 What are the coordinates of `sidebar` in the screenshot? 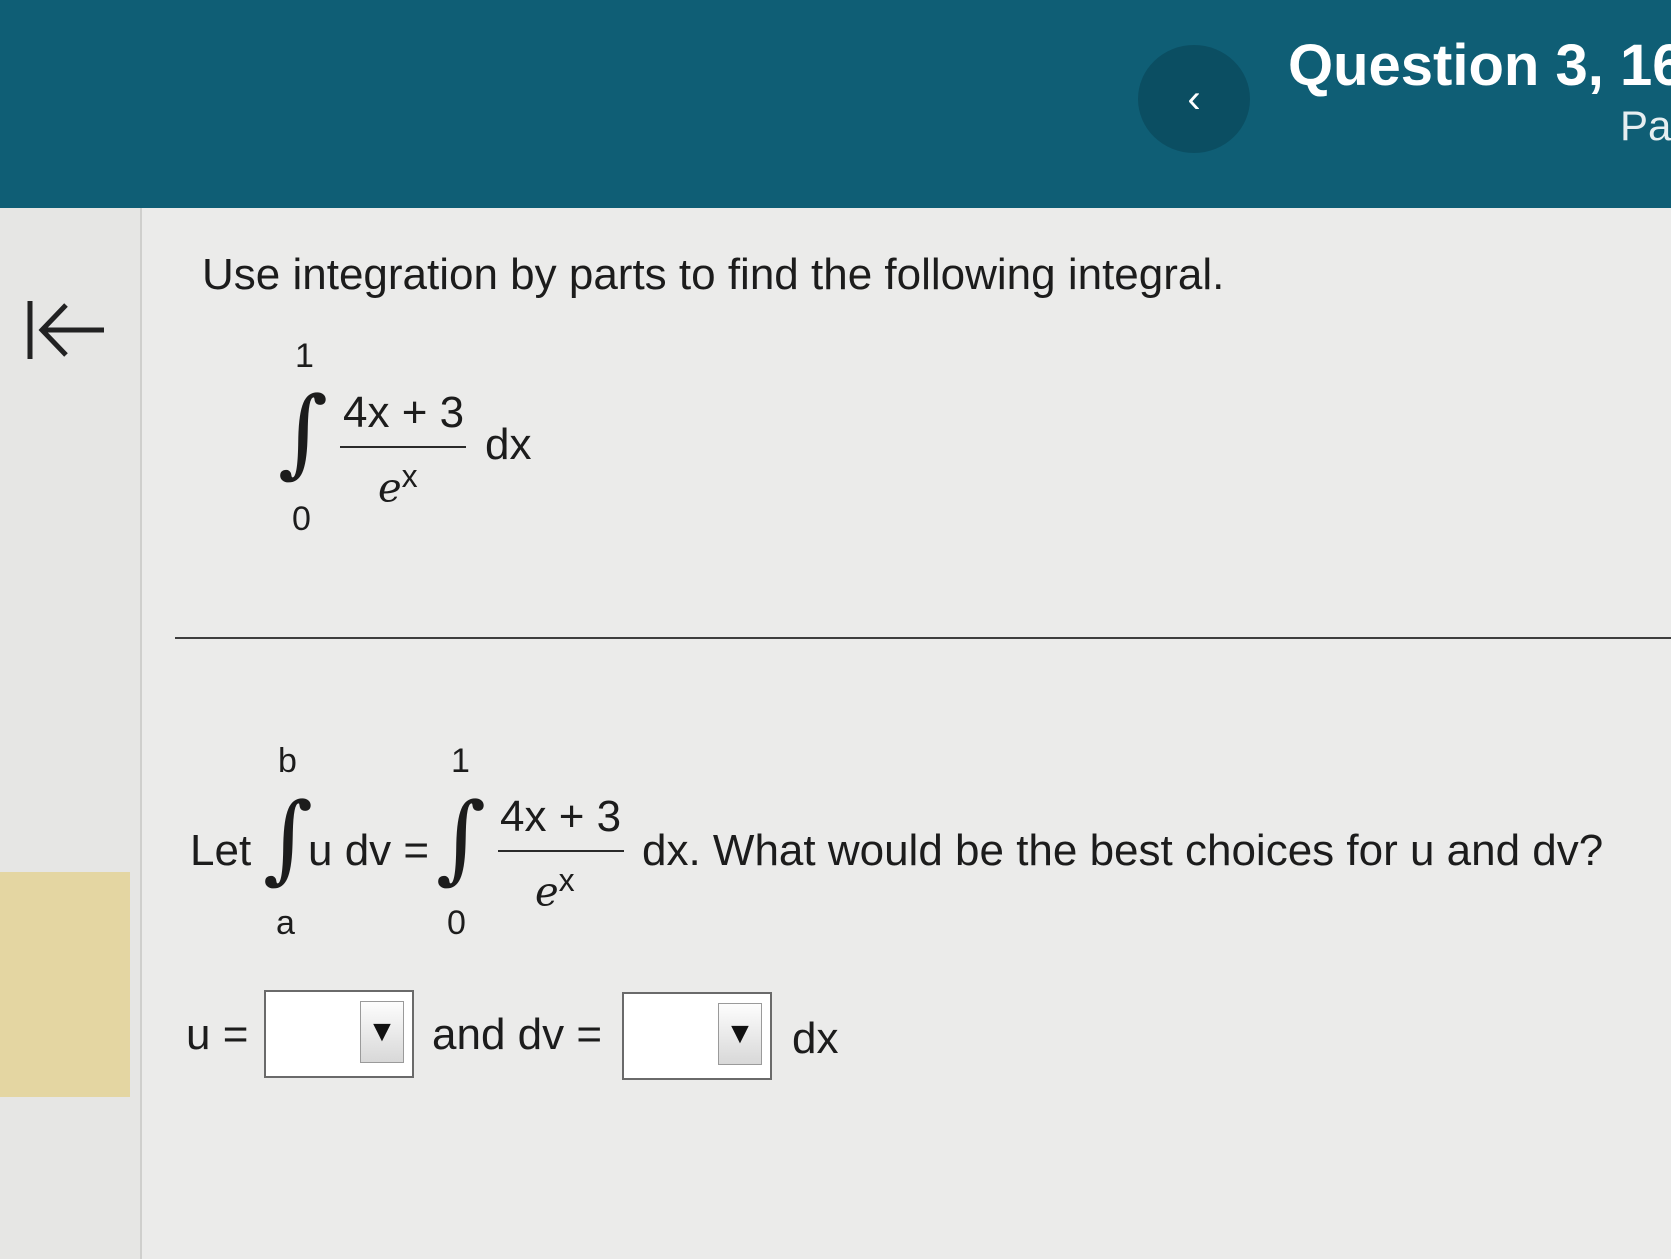 It's located at (71, 733).